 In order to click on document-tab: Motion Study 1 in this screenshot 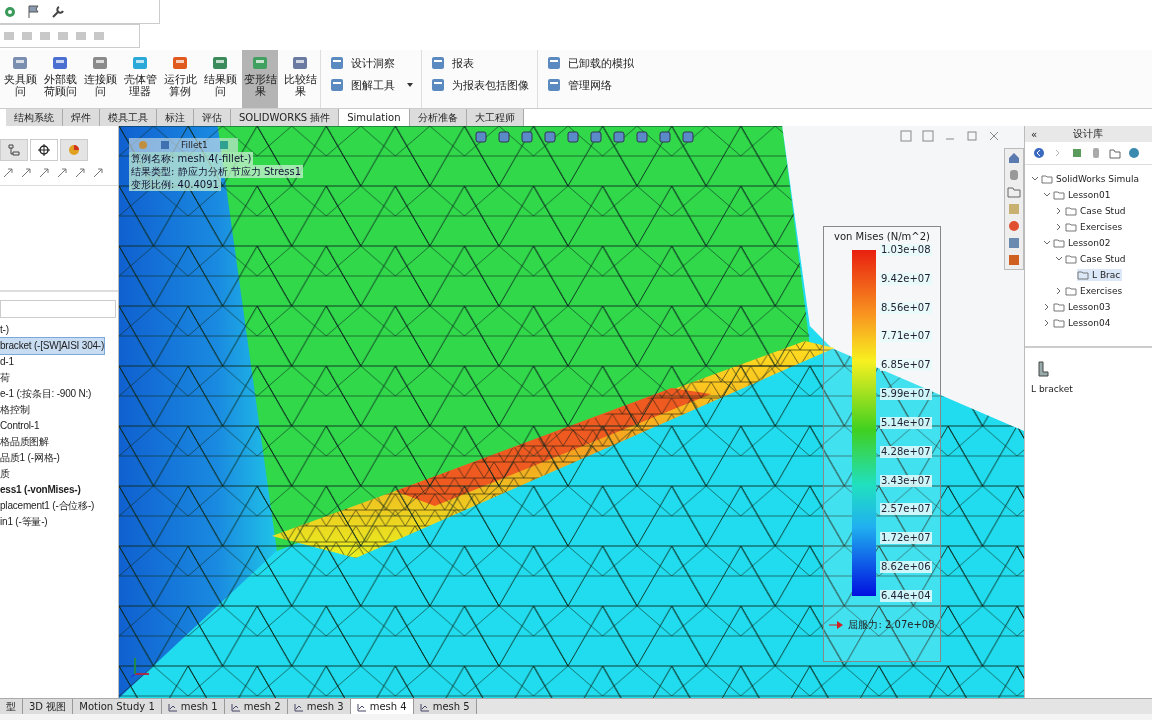, I will do `click(117, 706)`.